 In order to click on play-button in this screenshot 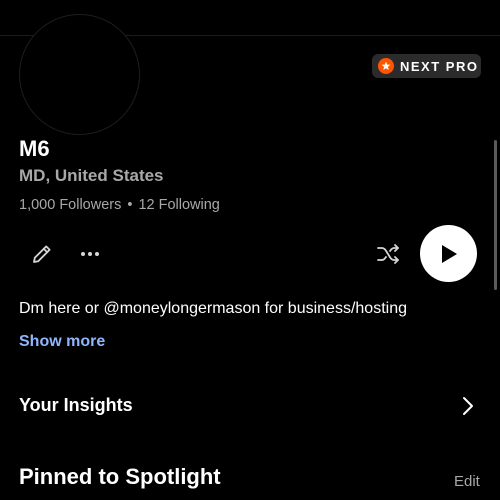, I will do `click(448, 253)`.